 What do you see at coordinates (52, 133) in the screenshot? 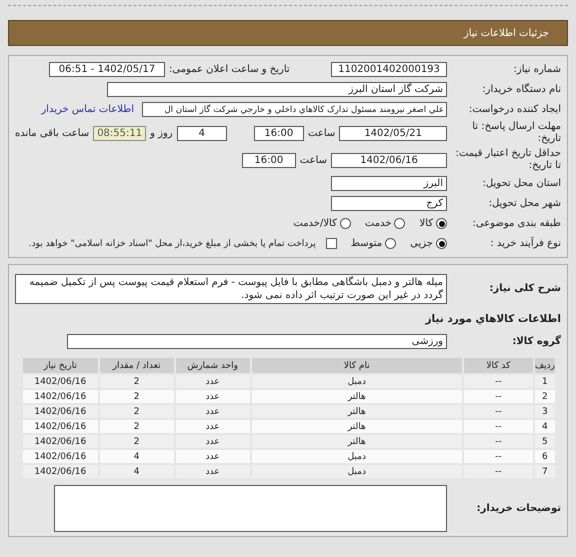
I see `field-label: ساعت باقی مانده` at bounding box center [52, 133].